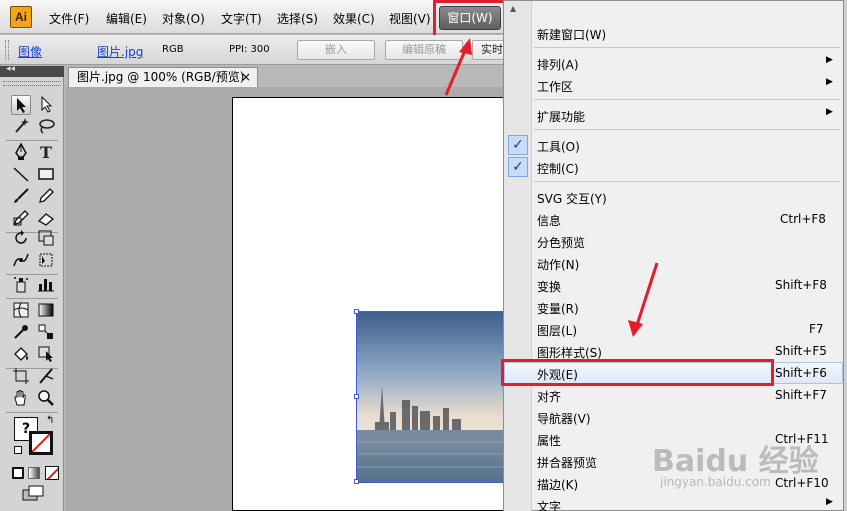 The image size is (847, 511). Describe the element at coordinates (735, 461) in the screenshot. I see `watermark-brand: Baidu 经验` at that location.